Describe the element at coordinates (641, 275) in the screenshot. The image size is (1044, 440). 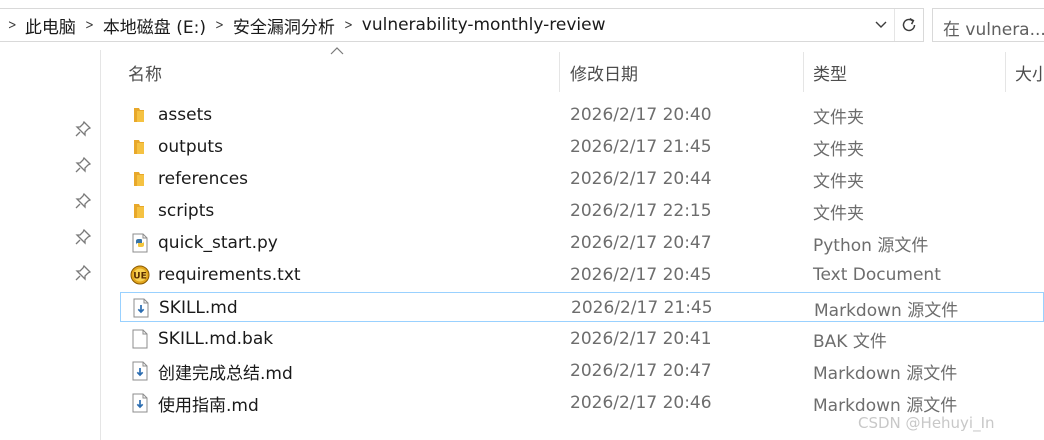
I see `file-modified-date: 2026/2/17 20:45` at that location.